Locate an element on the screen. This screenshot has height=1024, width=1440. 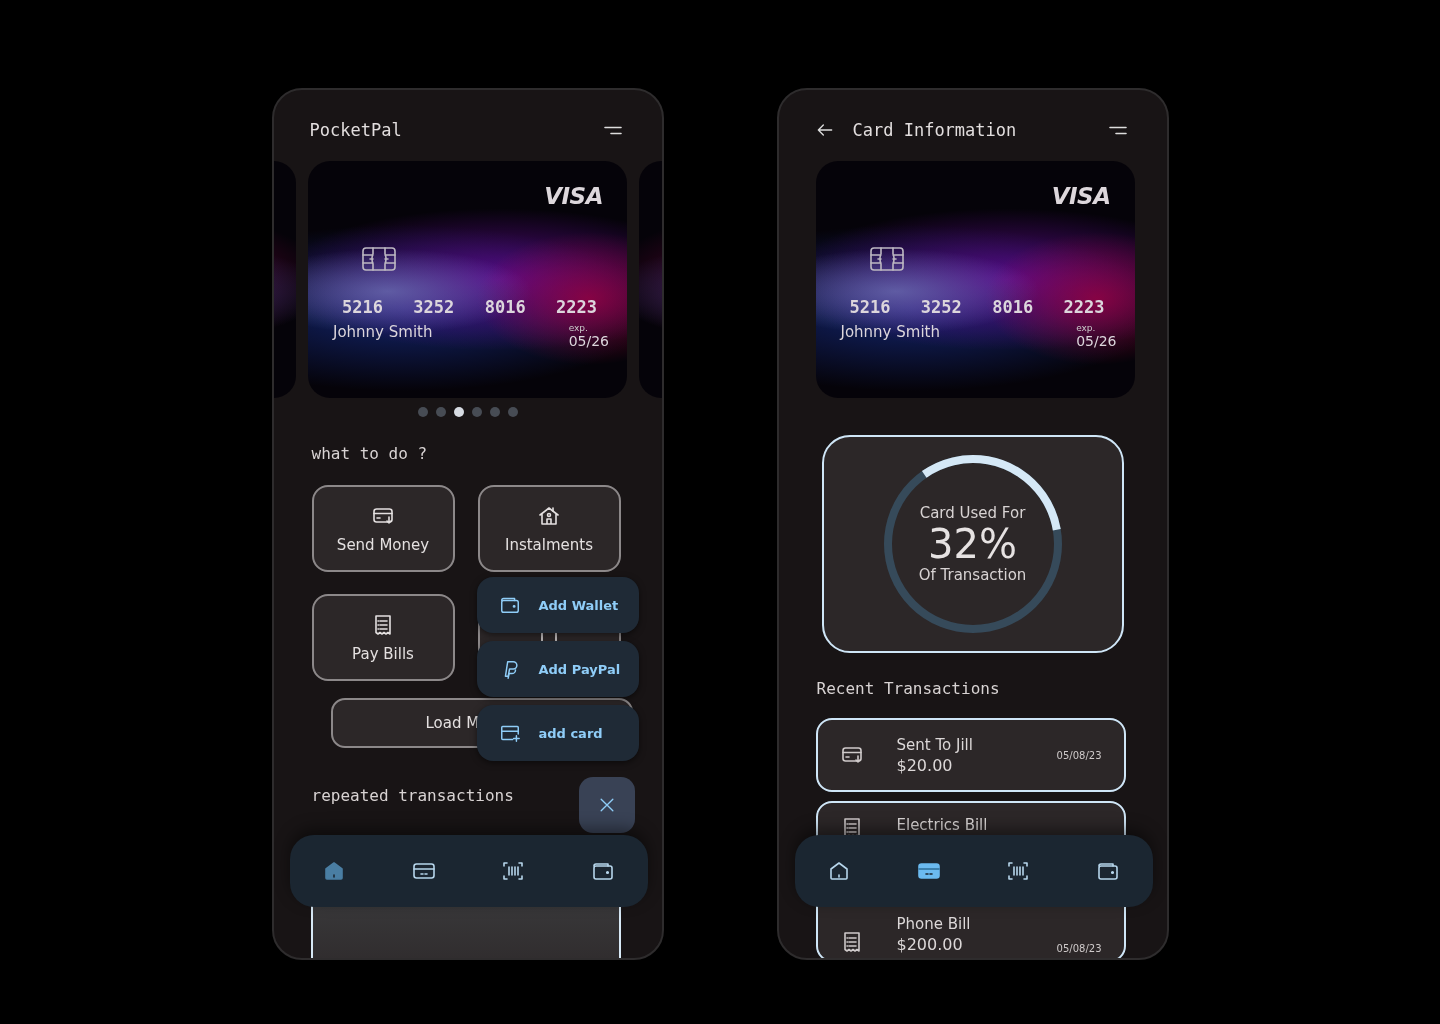
usage-percent: 32% is located at coordinates (972, 544).